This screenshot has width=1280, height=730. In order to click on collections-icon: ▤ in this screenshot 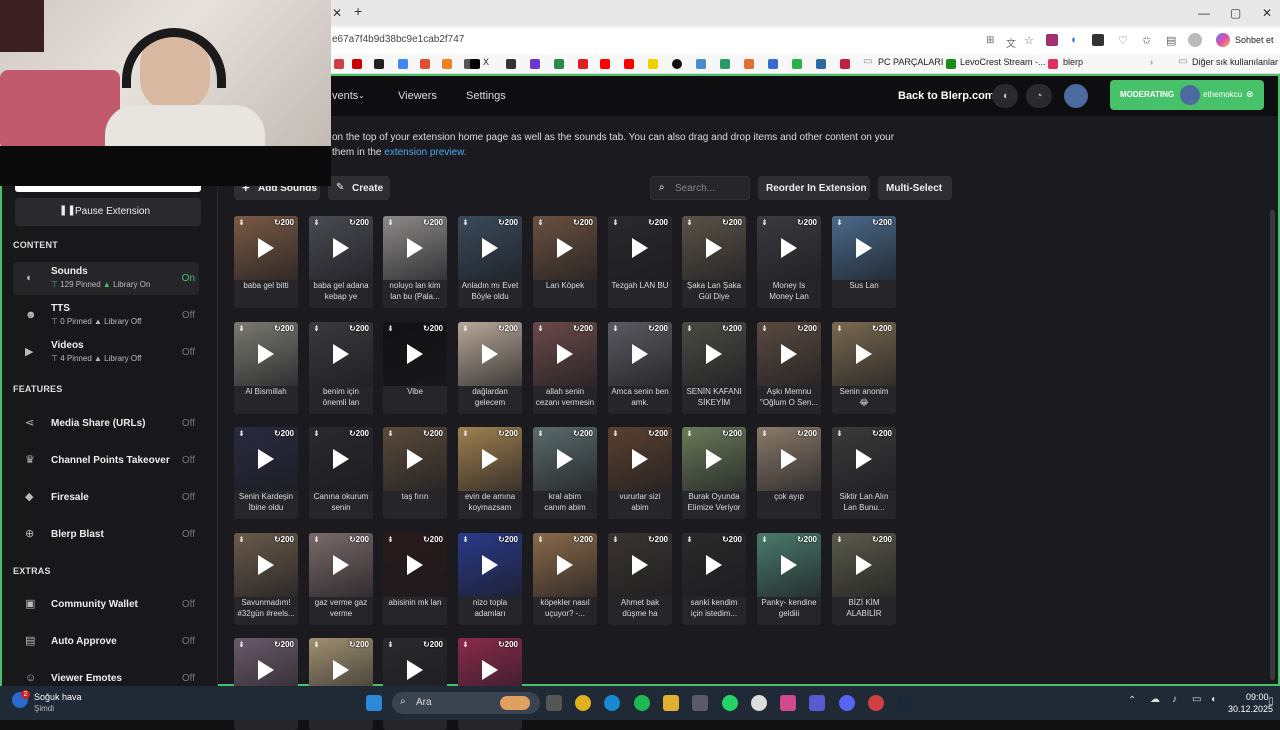, I will do `click(1171, 40)`.